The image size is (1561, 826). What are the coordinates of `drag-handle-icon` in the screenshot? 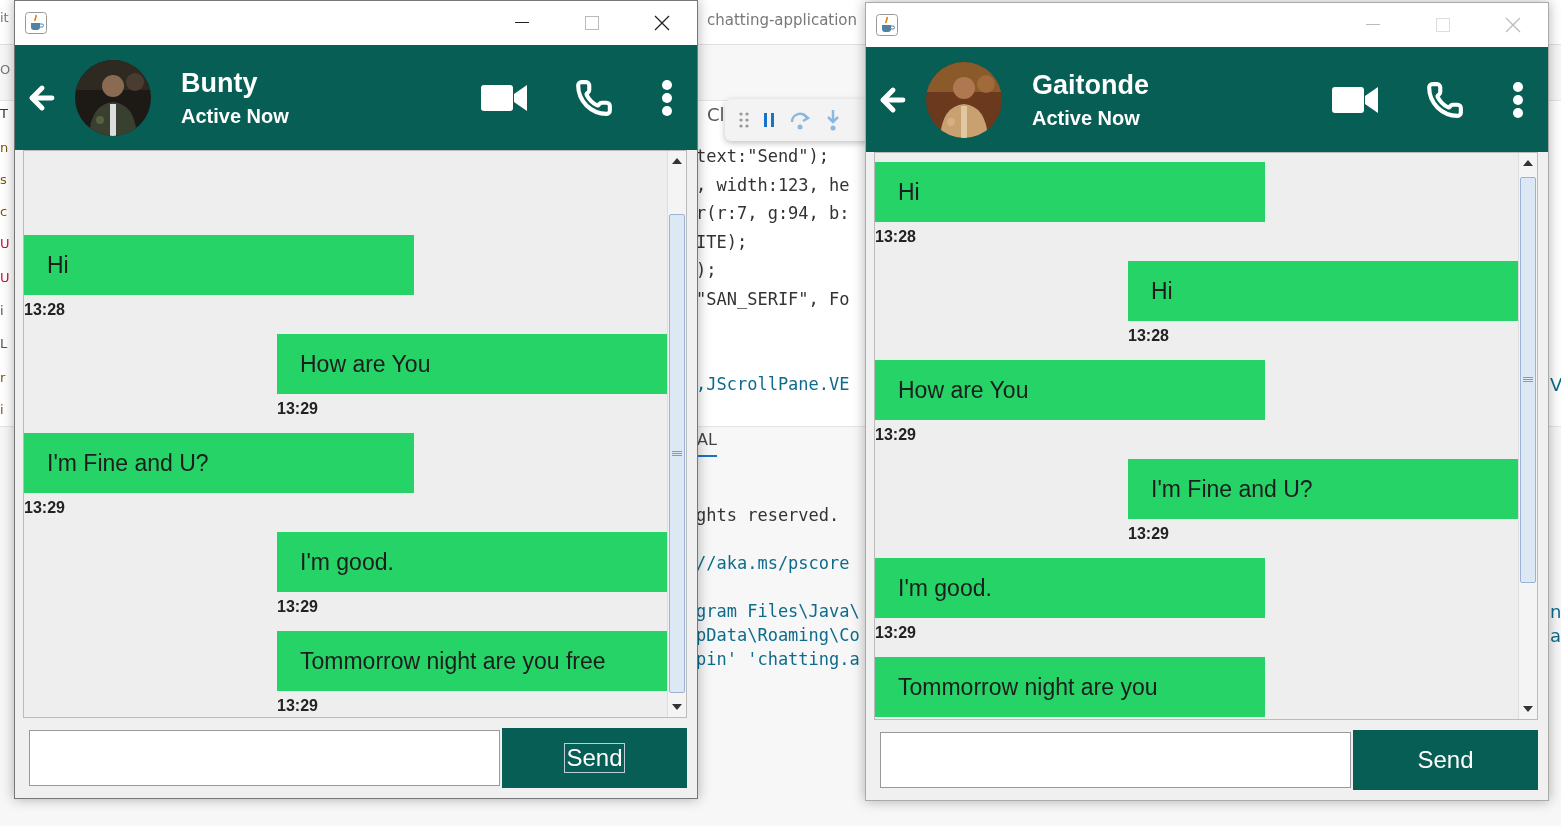 It's located at (744, 120).